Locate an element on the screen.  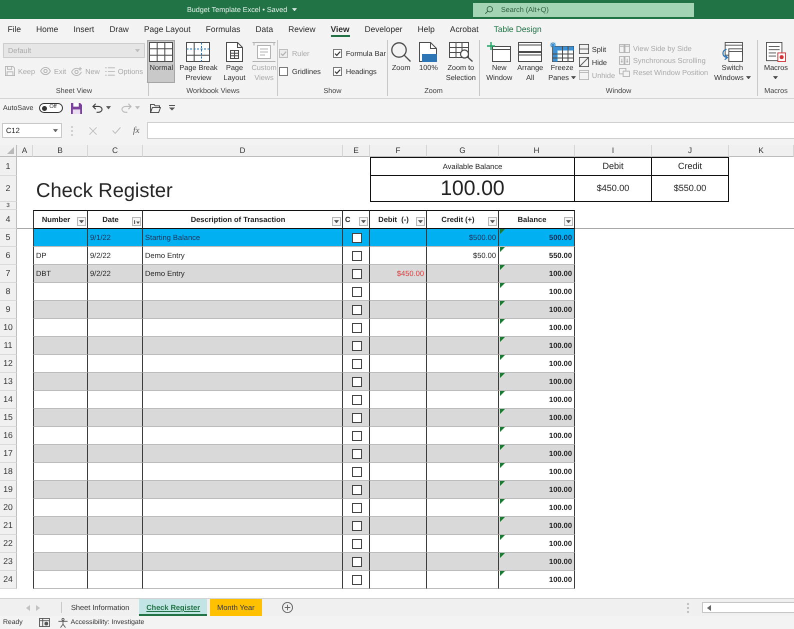
zoom-selection-icon is located at coordinates (460, 52).